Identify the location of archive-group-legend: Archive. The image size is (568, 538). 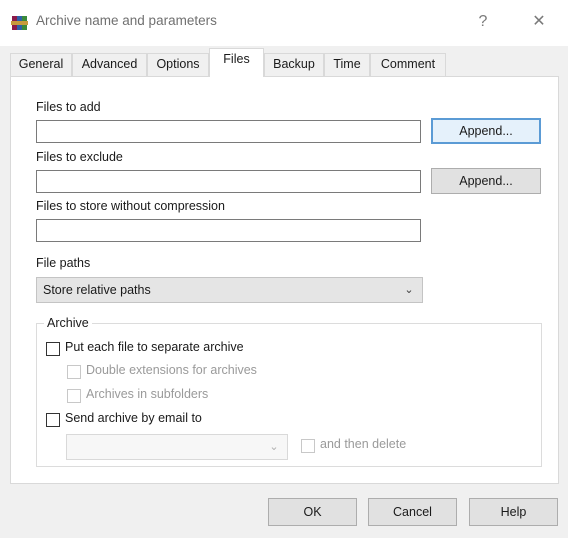
(68, 323).